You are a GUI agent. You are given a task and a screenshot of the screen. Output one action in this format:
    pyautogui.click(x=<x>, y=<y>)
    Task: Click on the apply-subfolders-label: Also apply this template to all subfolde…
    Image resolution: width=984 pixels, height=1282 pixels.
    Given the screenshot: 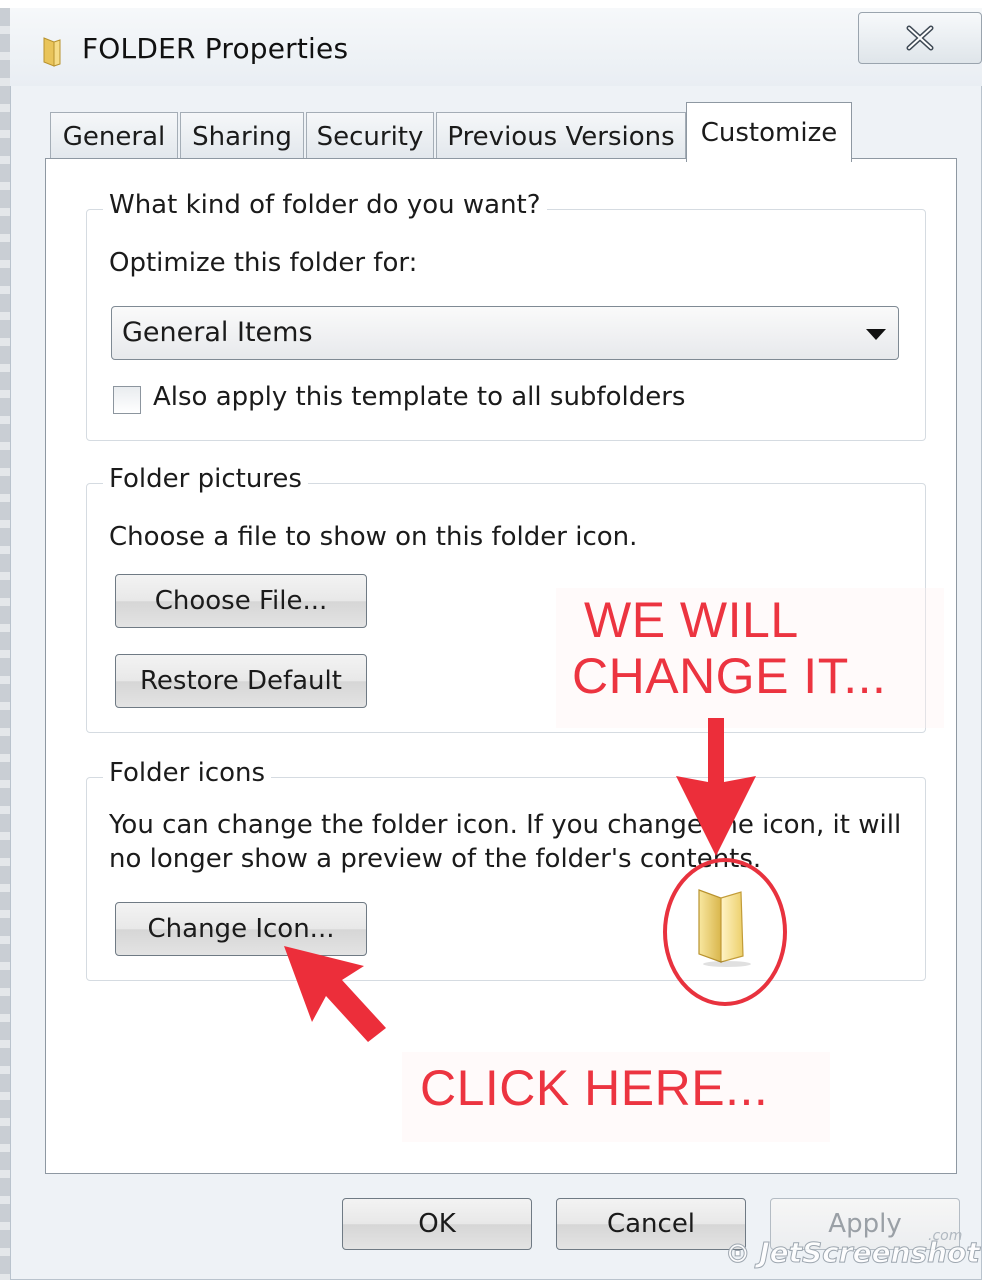 What is the action you would take?
    pyautogui.click(x=419, y=397)
    